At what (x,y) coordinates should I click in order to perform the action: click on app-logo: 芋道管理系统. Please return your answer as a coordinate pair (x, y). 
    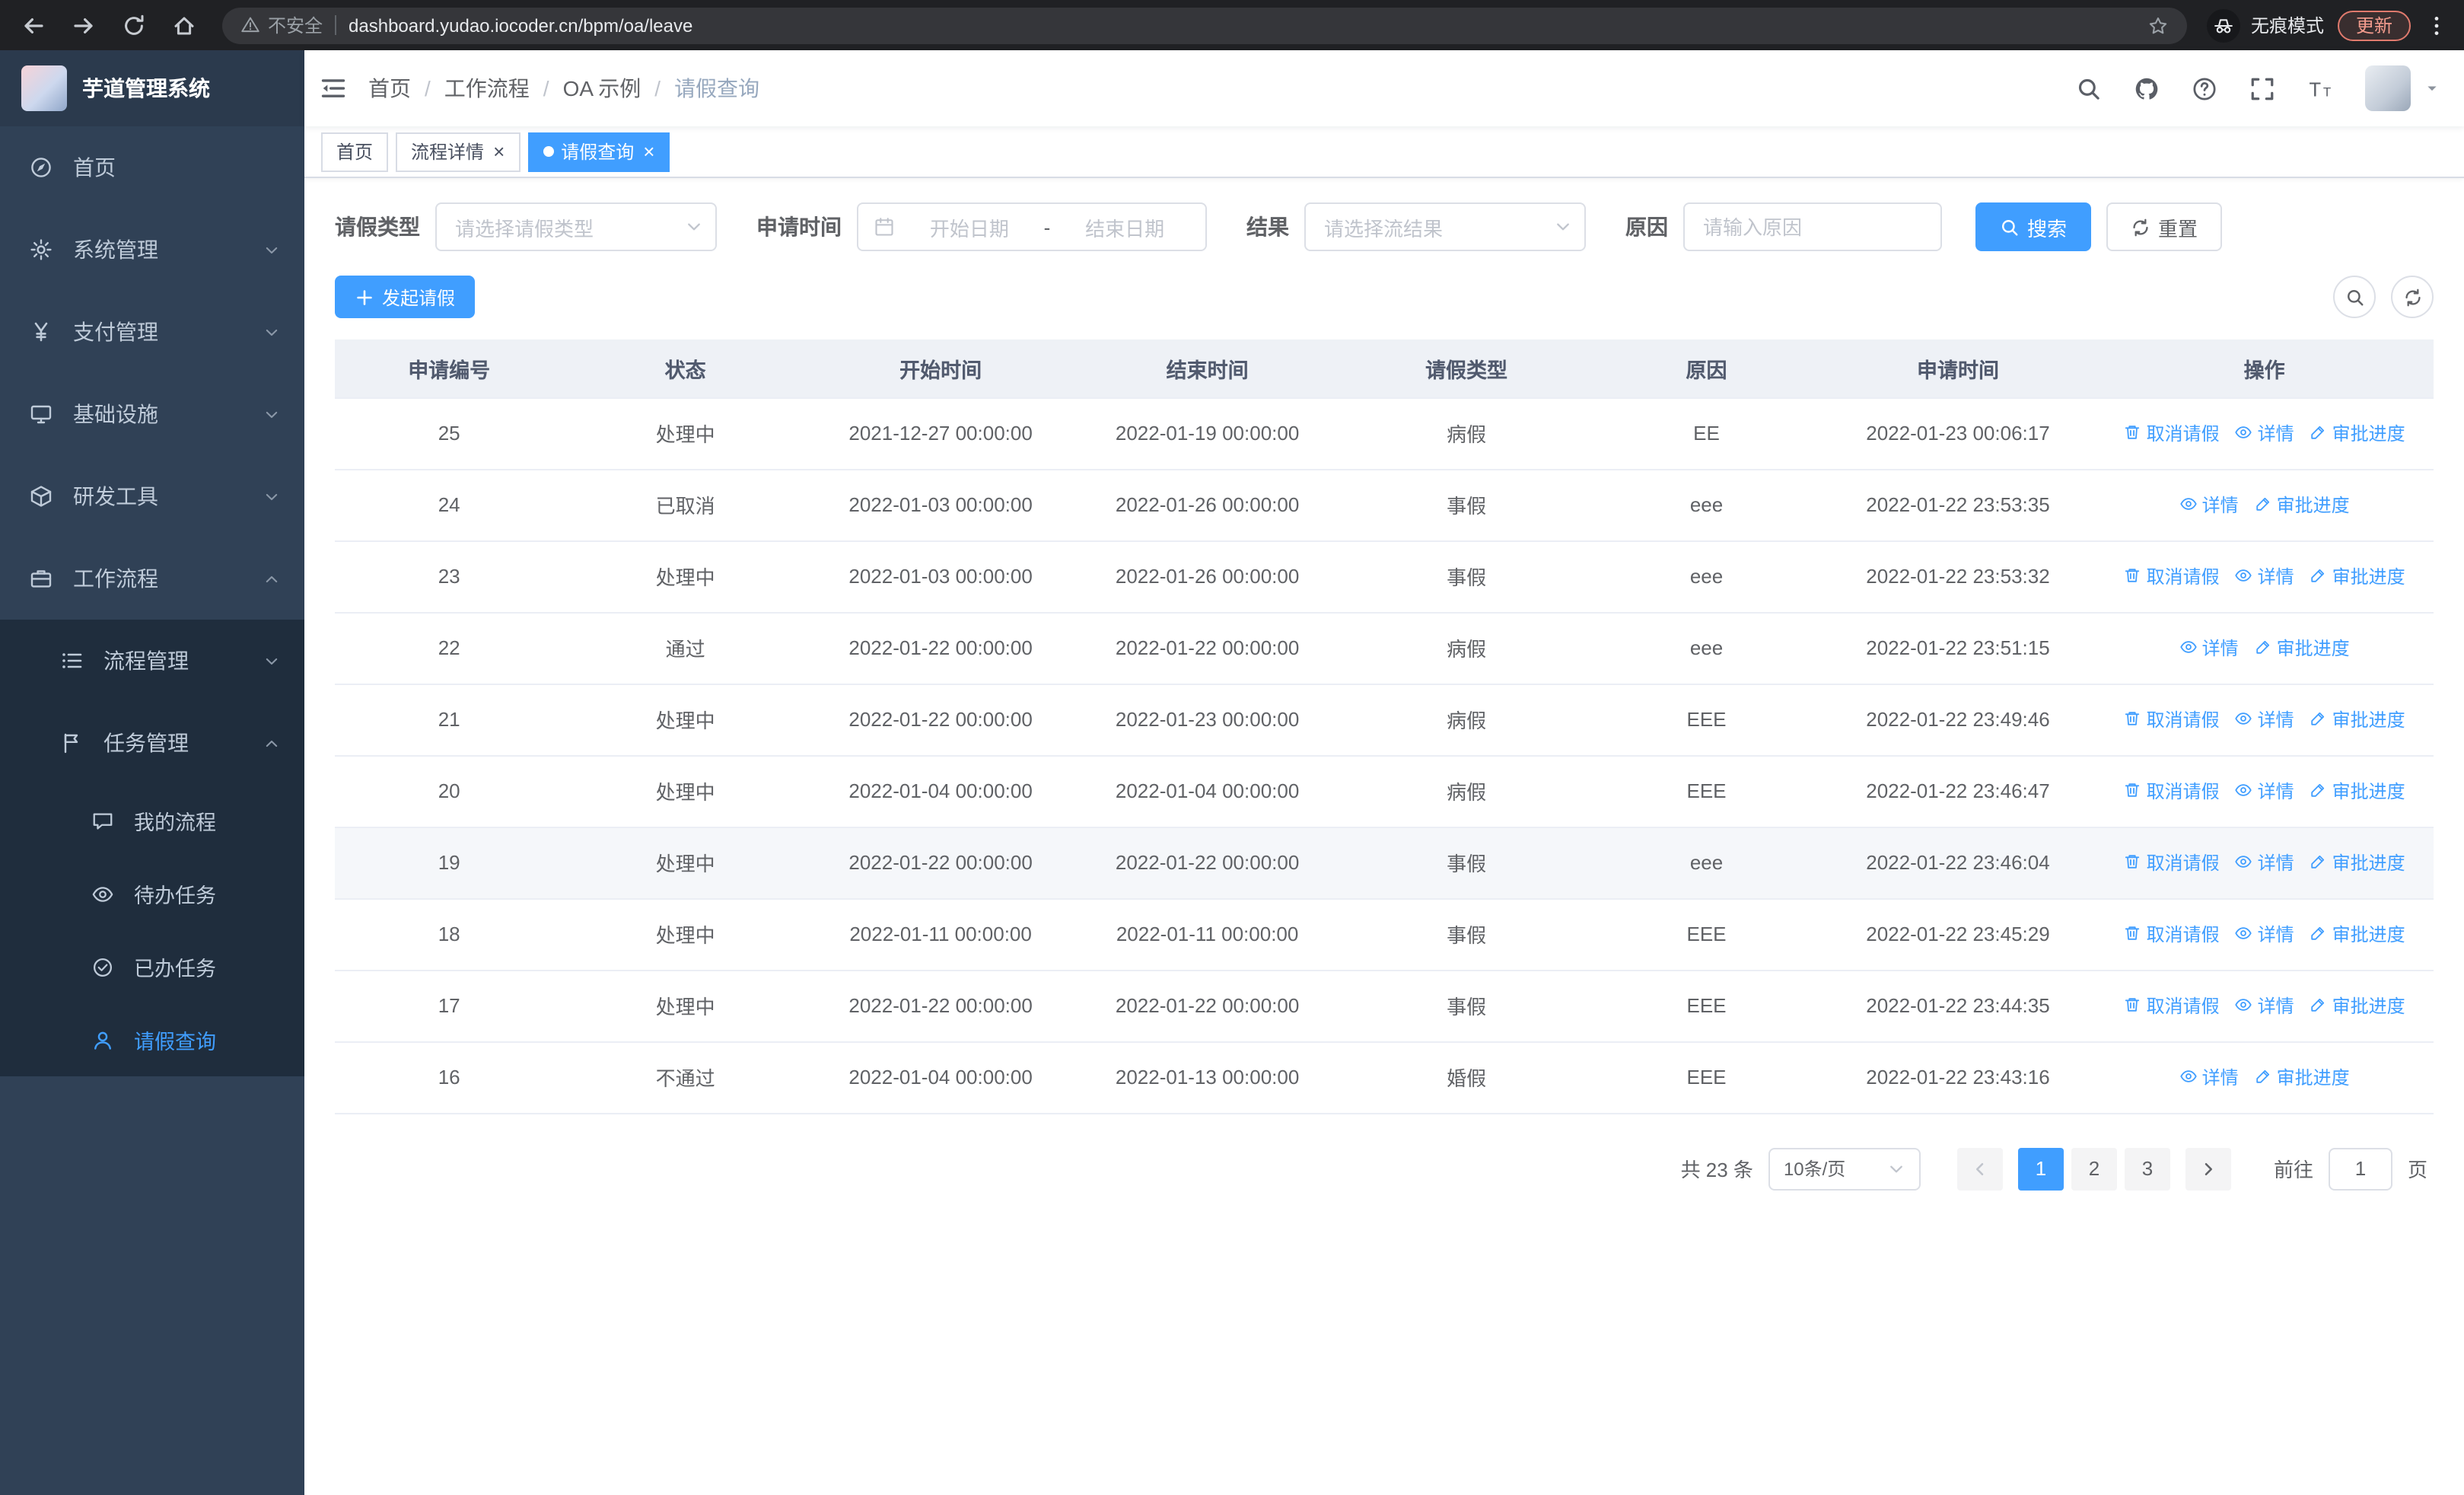
    Looking at the image, I should click on (152, 88).